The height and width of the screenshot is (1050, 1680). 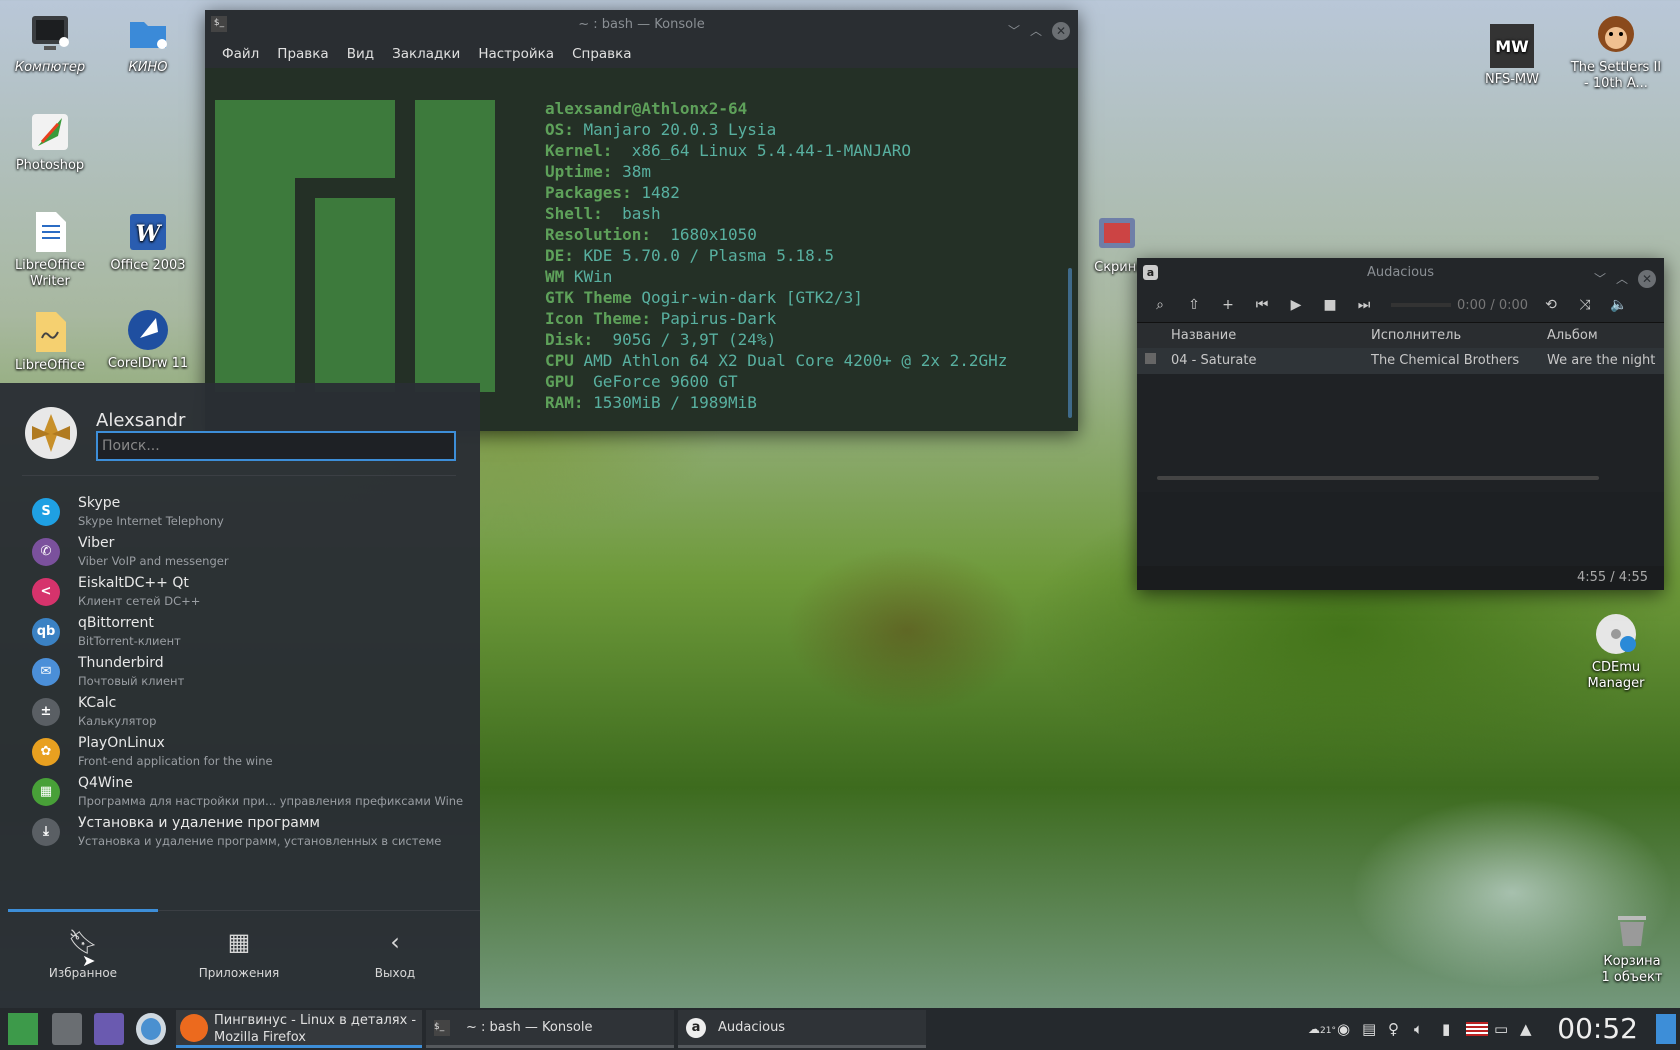 What do you see at coordinates (252, 513) in the screenshot?
I see `launcher-app-item: S Skype Skype Internet Telephony` at bounding box center [252, 513].